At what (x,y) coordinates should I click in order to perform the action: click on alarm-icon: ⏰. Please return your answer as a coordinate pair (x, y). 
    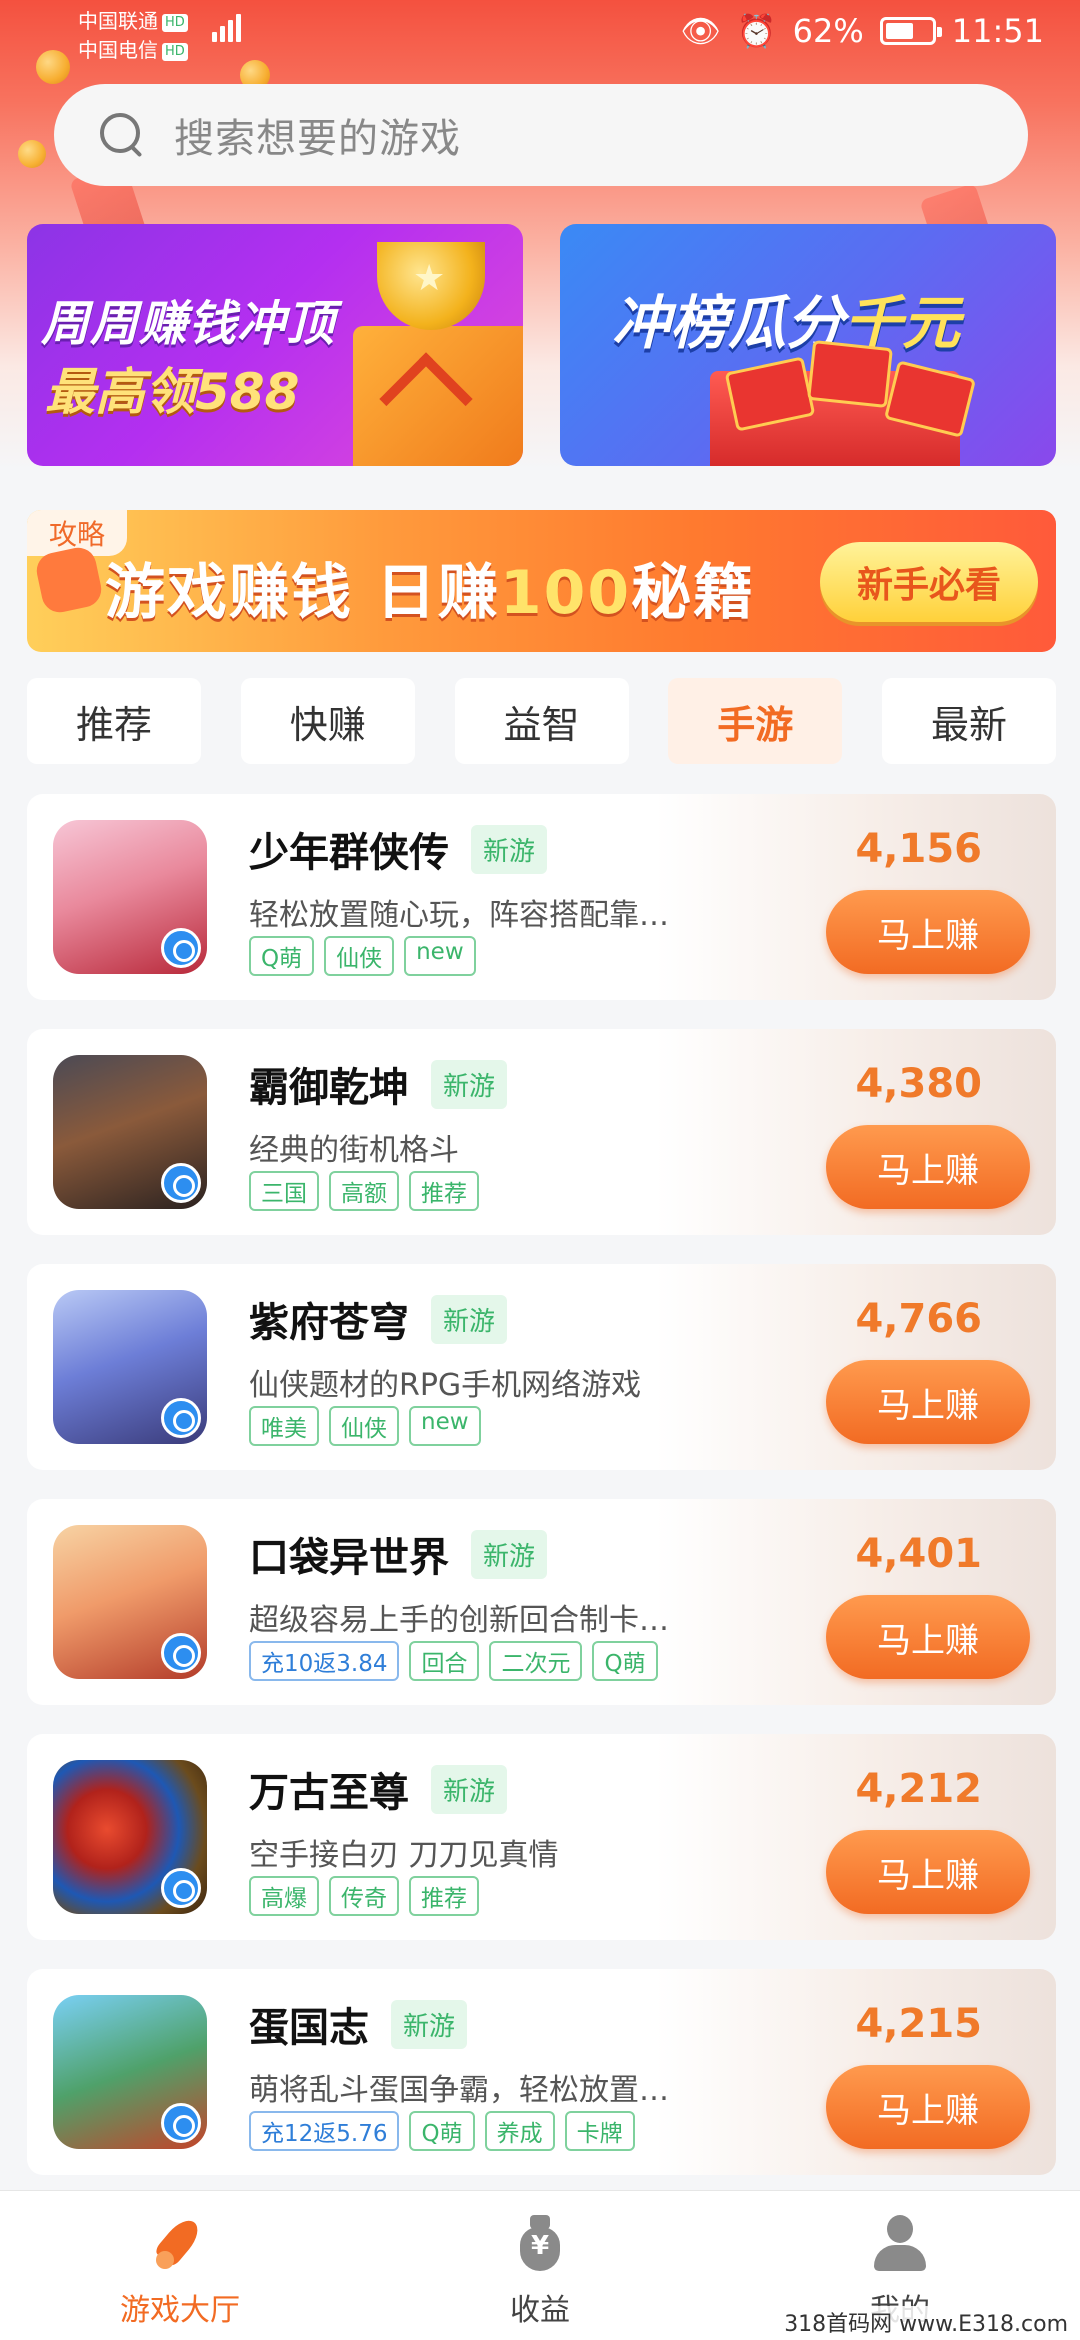
    Looking at the image, I should click on (756, 31).